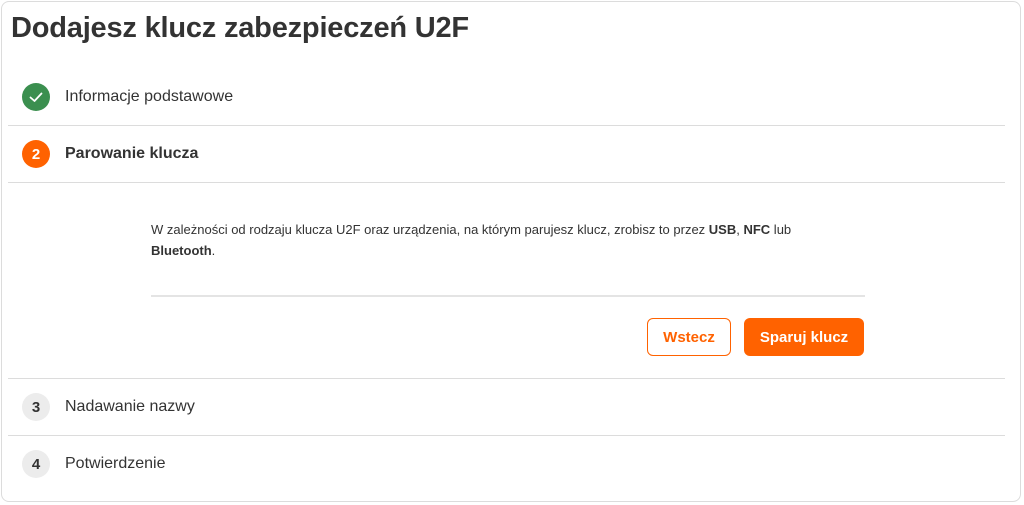 Image resolution: width=1024 pixels, height=505 pixels. What do you see at coordinates (115, 463) in the screenshot?
I see `step-label: Potwierdzenie` at bounding box center [115, 463].